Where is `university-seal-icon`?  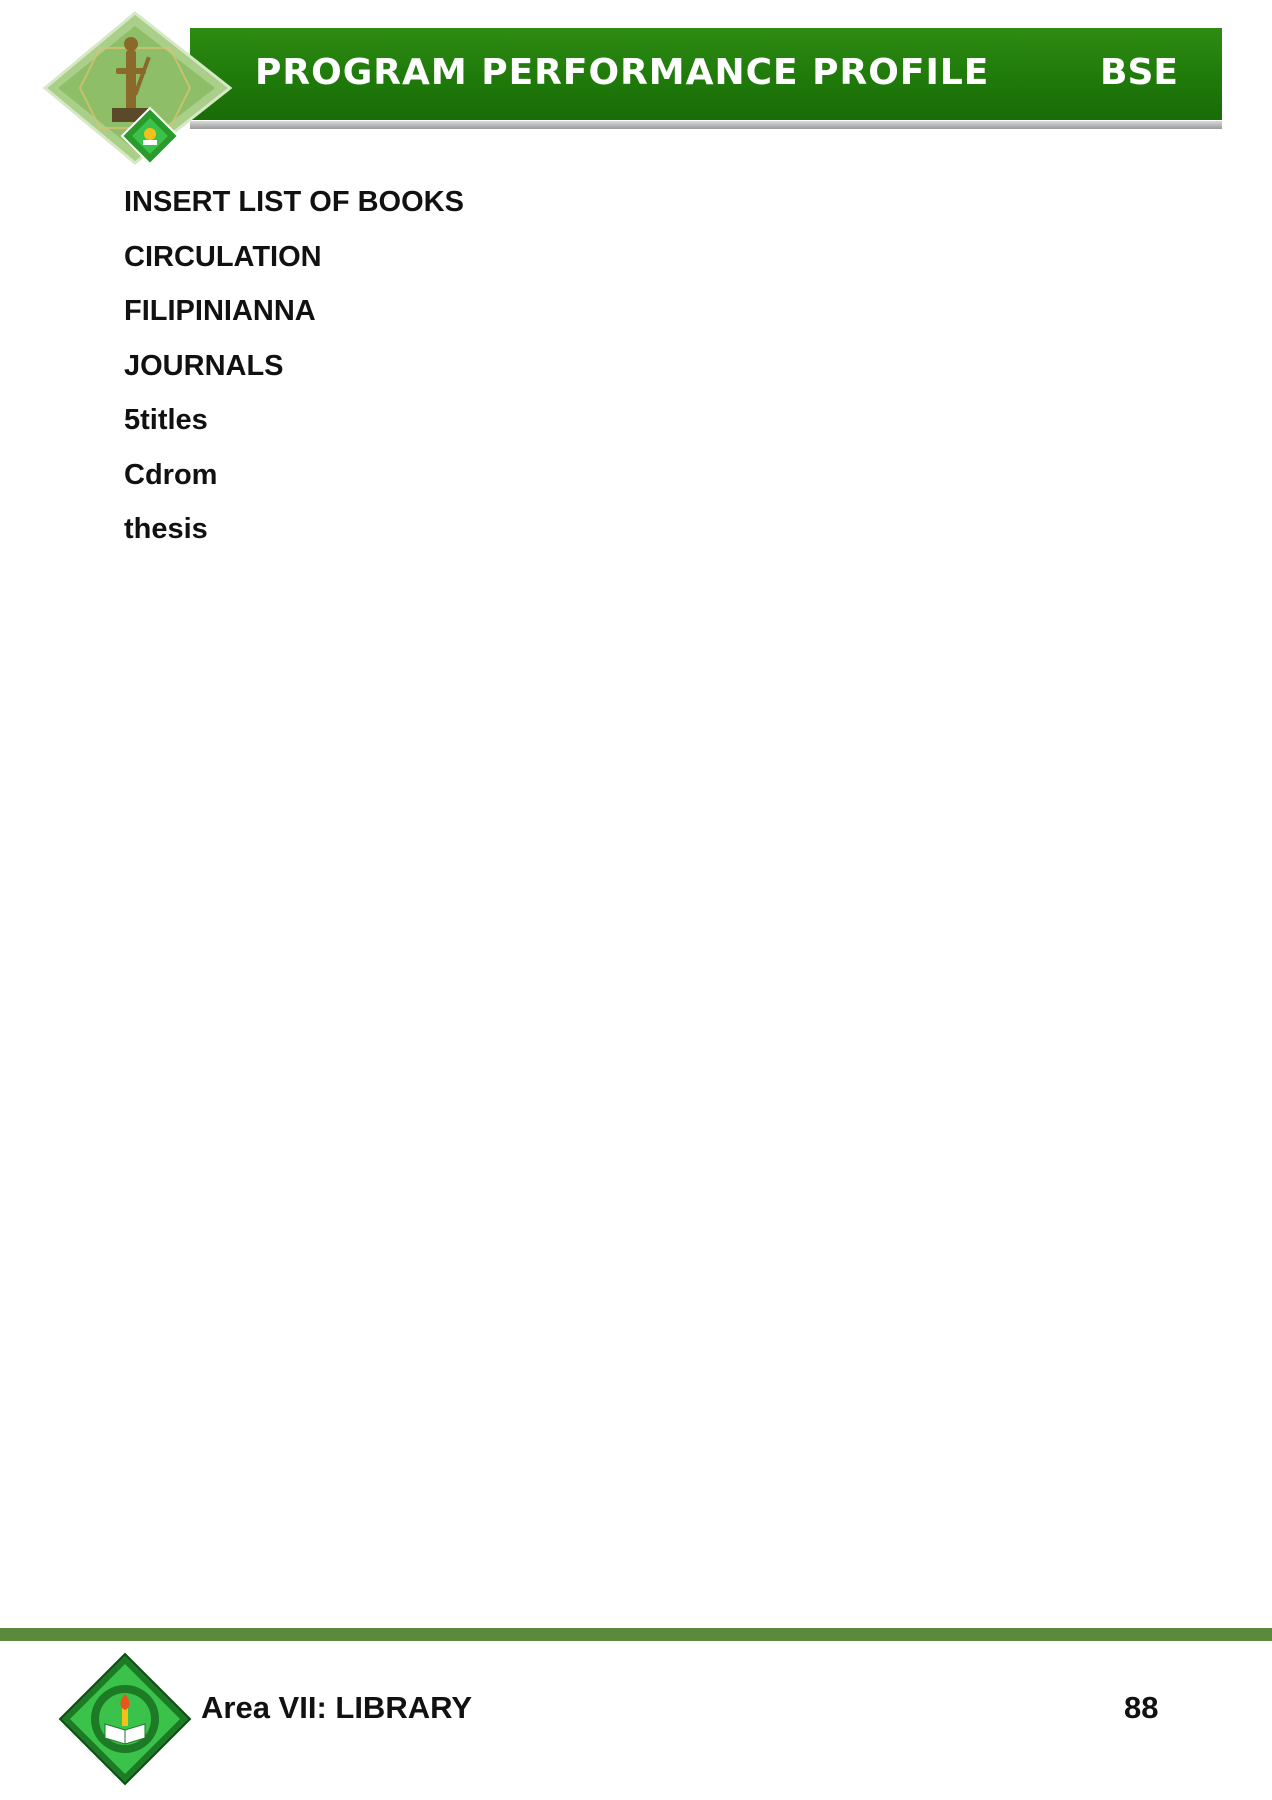 university-seal-icon is located at coordinates (125, 1719).